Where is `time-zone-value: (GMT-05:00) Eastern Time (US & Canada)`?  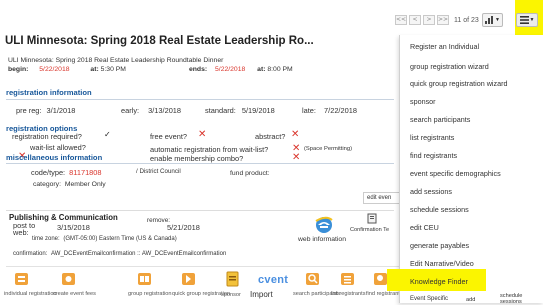 time-zone-value: (GMT-05:00) Eastern Time (US & Canada) is located at coordinates (120, 239).